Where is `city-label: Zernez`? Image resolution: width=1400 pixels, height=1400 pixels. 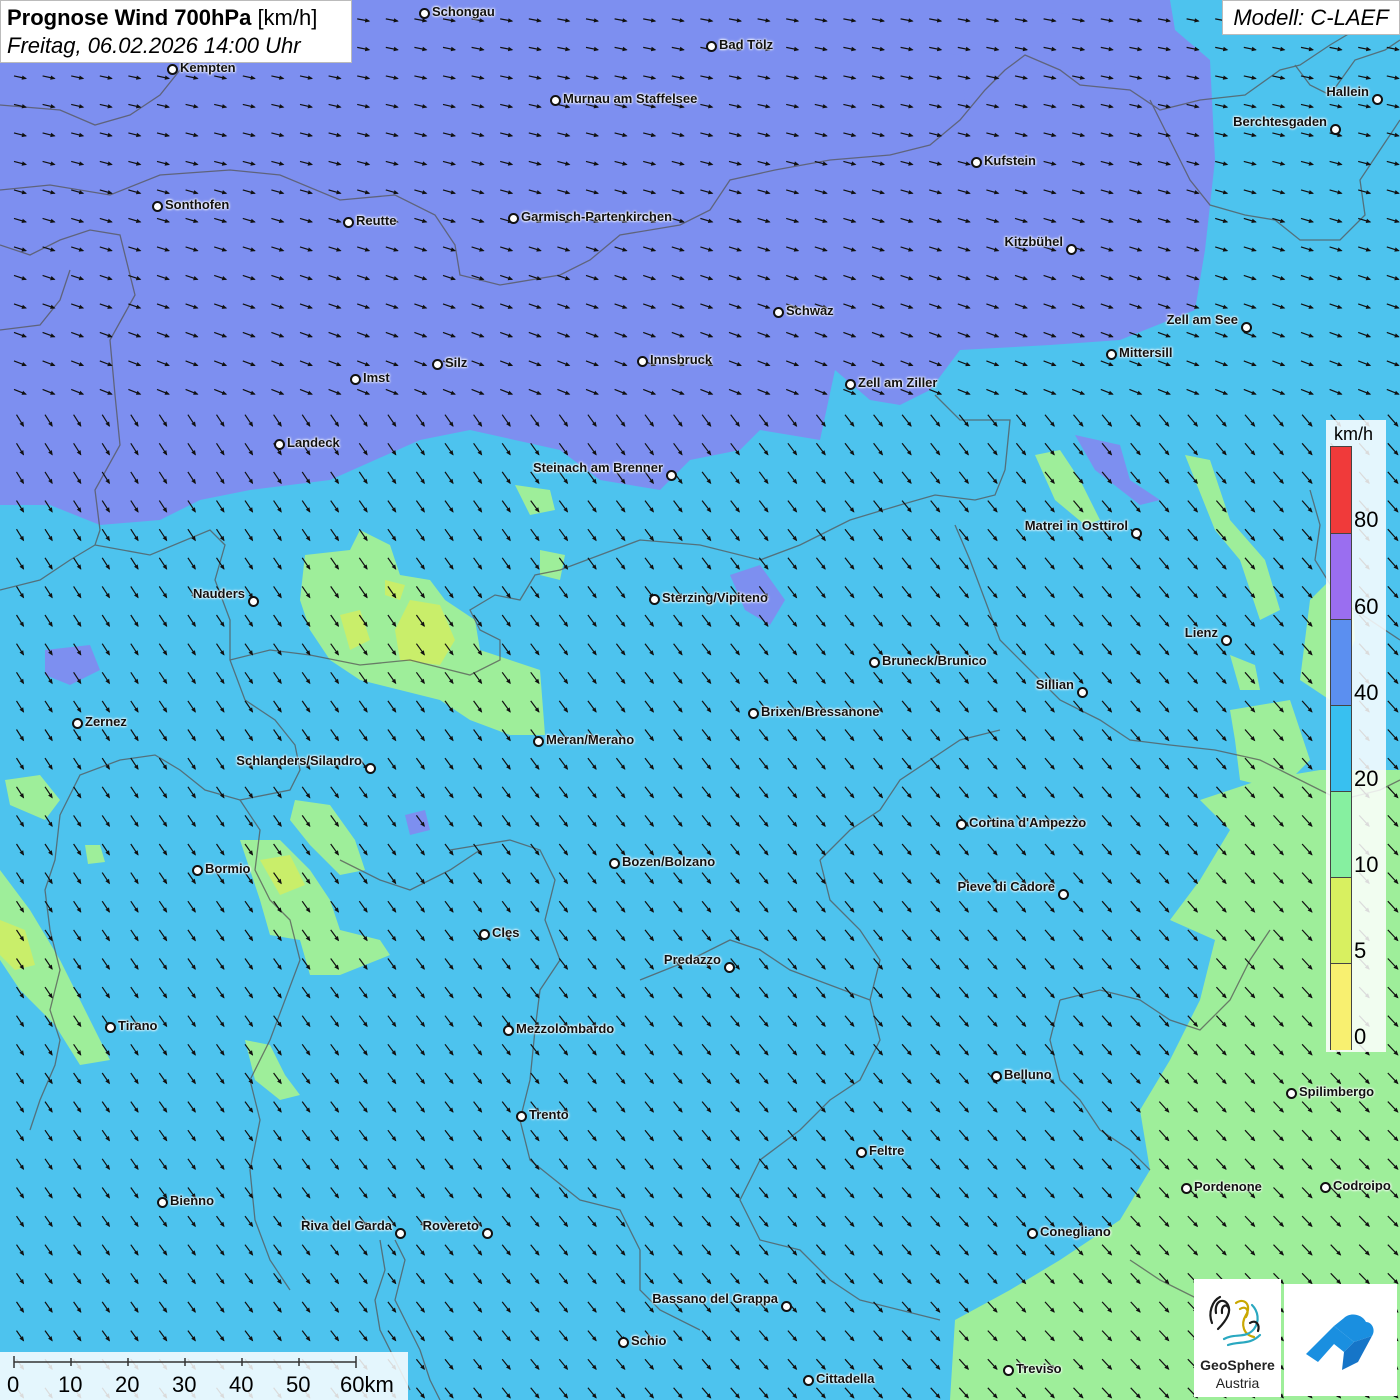 city-label: Zernez is located at coordinates (106, 721).